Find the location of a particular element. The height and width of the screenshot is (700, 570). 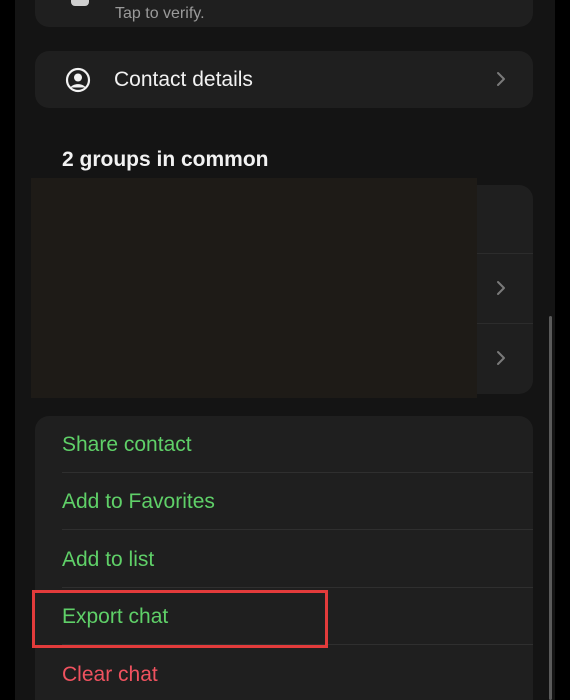

clear-chat-button: Clear chat is located at coordinates (284, 673).